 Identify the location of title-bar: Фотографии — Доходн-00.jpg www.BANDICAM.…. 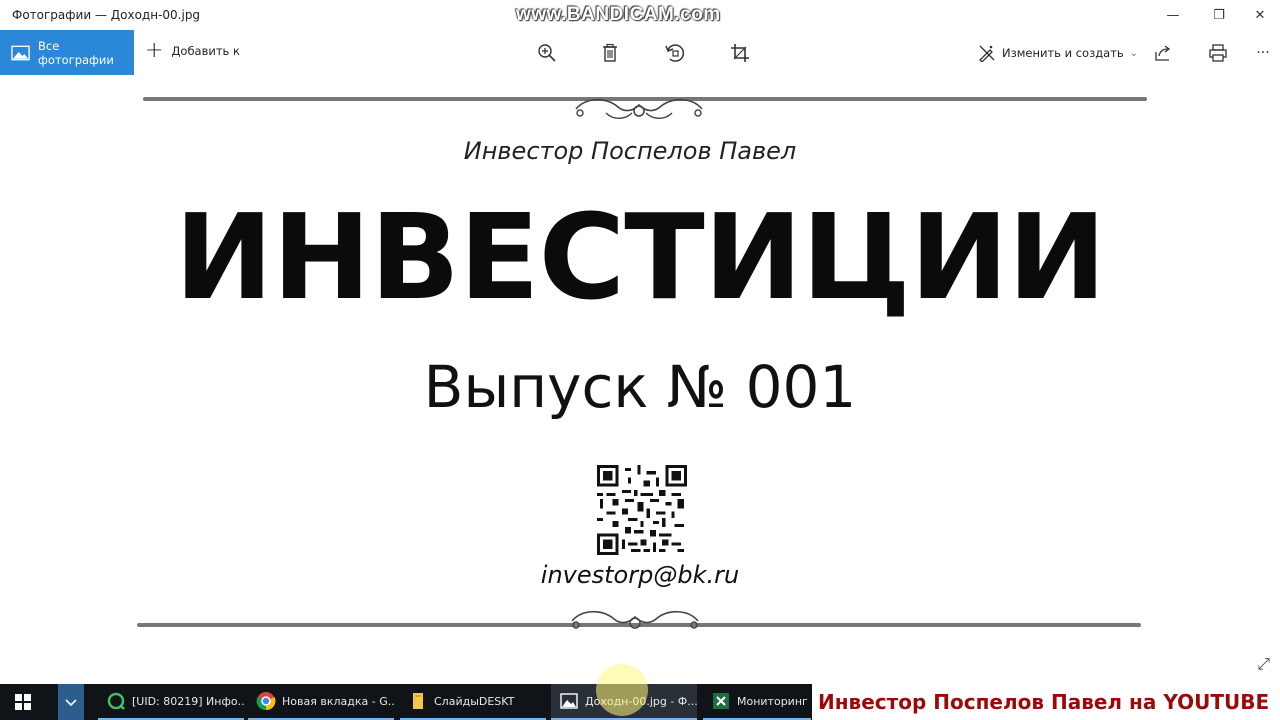
(640, 15).